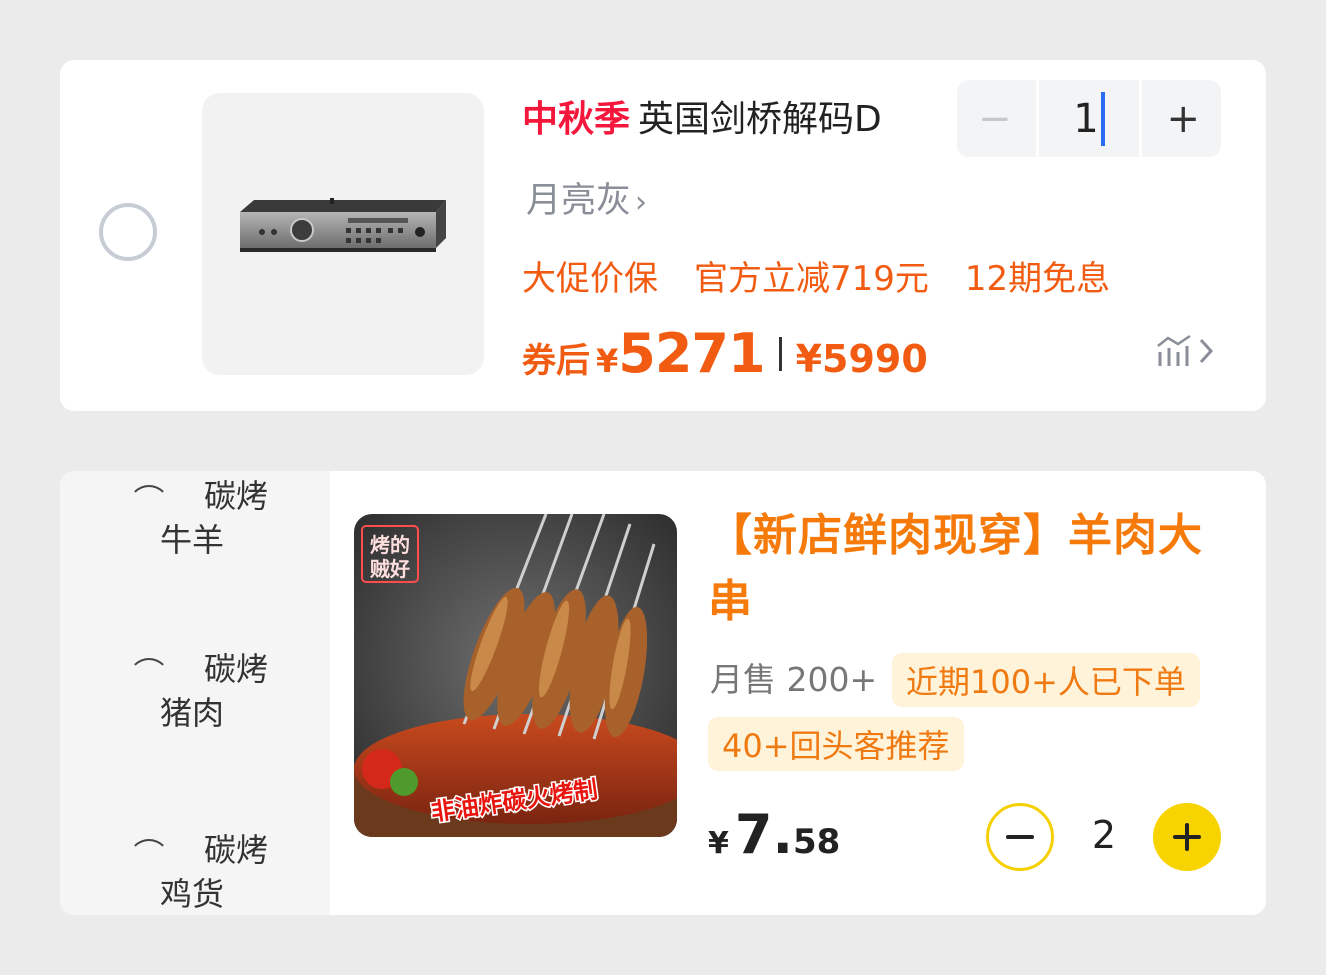  I want to click on price-divider, so click(780, 353).